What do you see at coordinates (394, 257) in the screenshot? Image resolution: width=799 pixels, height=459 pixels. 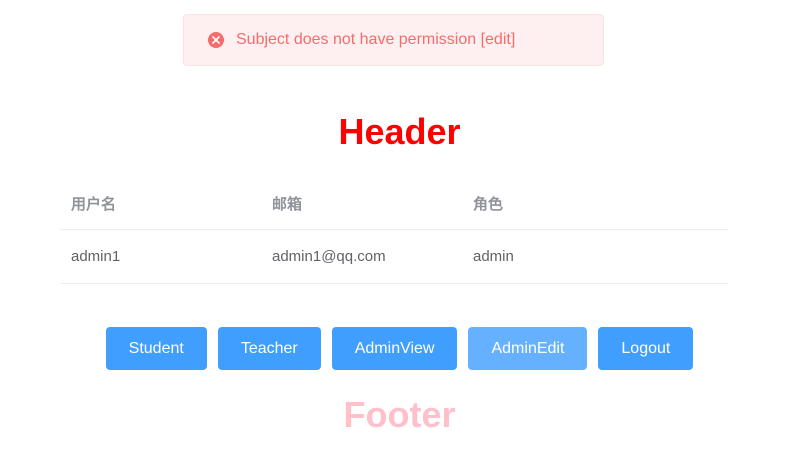 I see `table-row: admin1 admin1@qq.com admin` at bounding box center [394, 257].